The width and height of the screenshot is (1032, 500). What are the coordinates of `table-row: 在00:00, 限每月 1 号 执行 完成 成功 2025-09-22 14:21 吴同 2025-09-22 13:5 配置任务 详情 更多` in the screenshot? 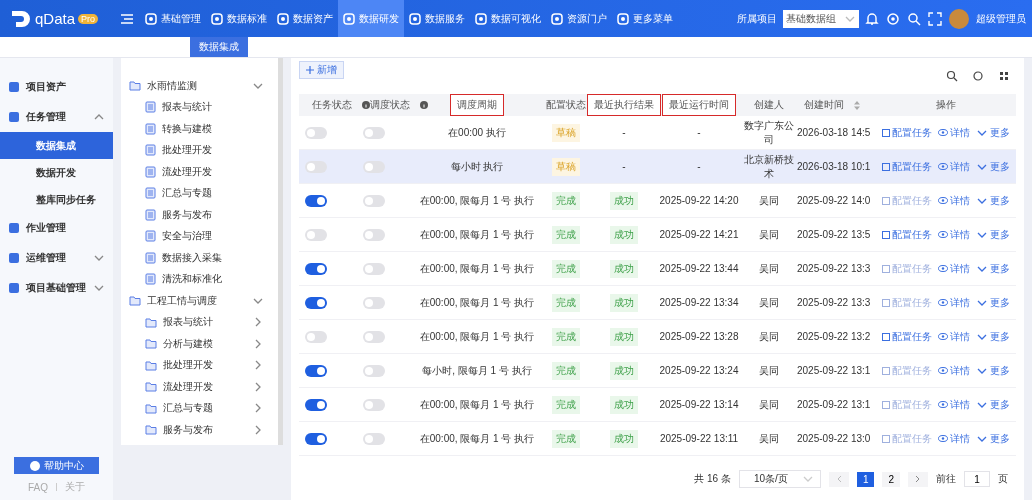 It's located at (657, 235).